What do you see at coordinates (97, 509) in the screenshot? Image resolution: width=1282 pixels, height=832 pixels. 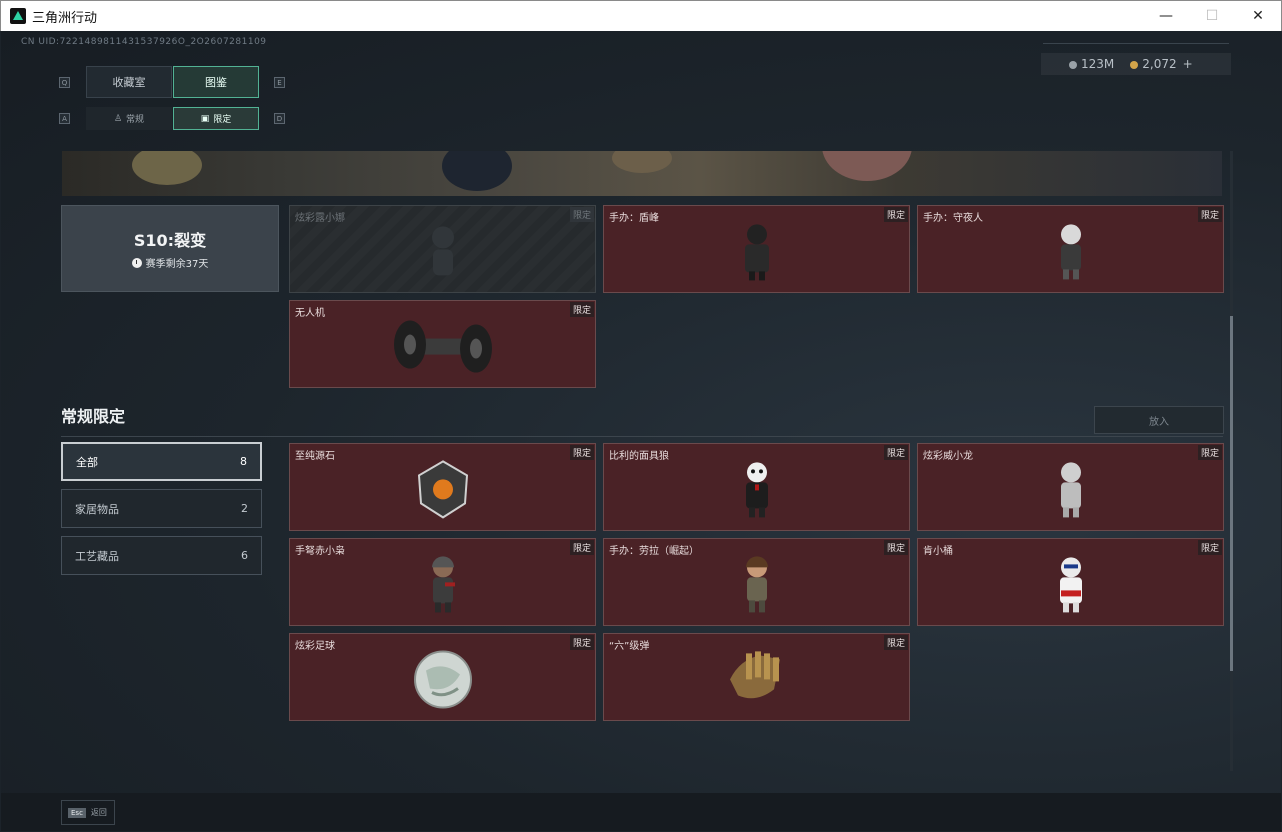 I see `filter-label: 家居物品` at bounding box center [97, 509].